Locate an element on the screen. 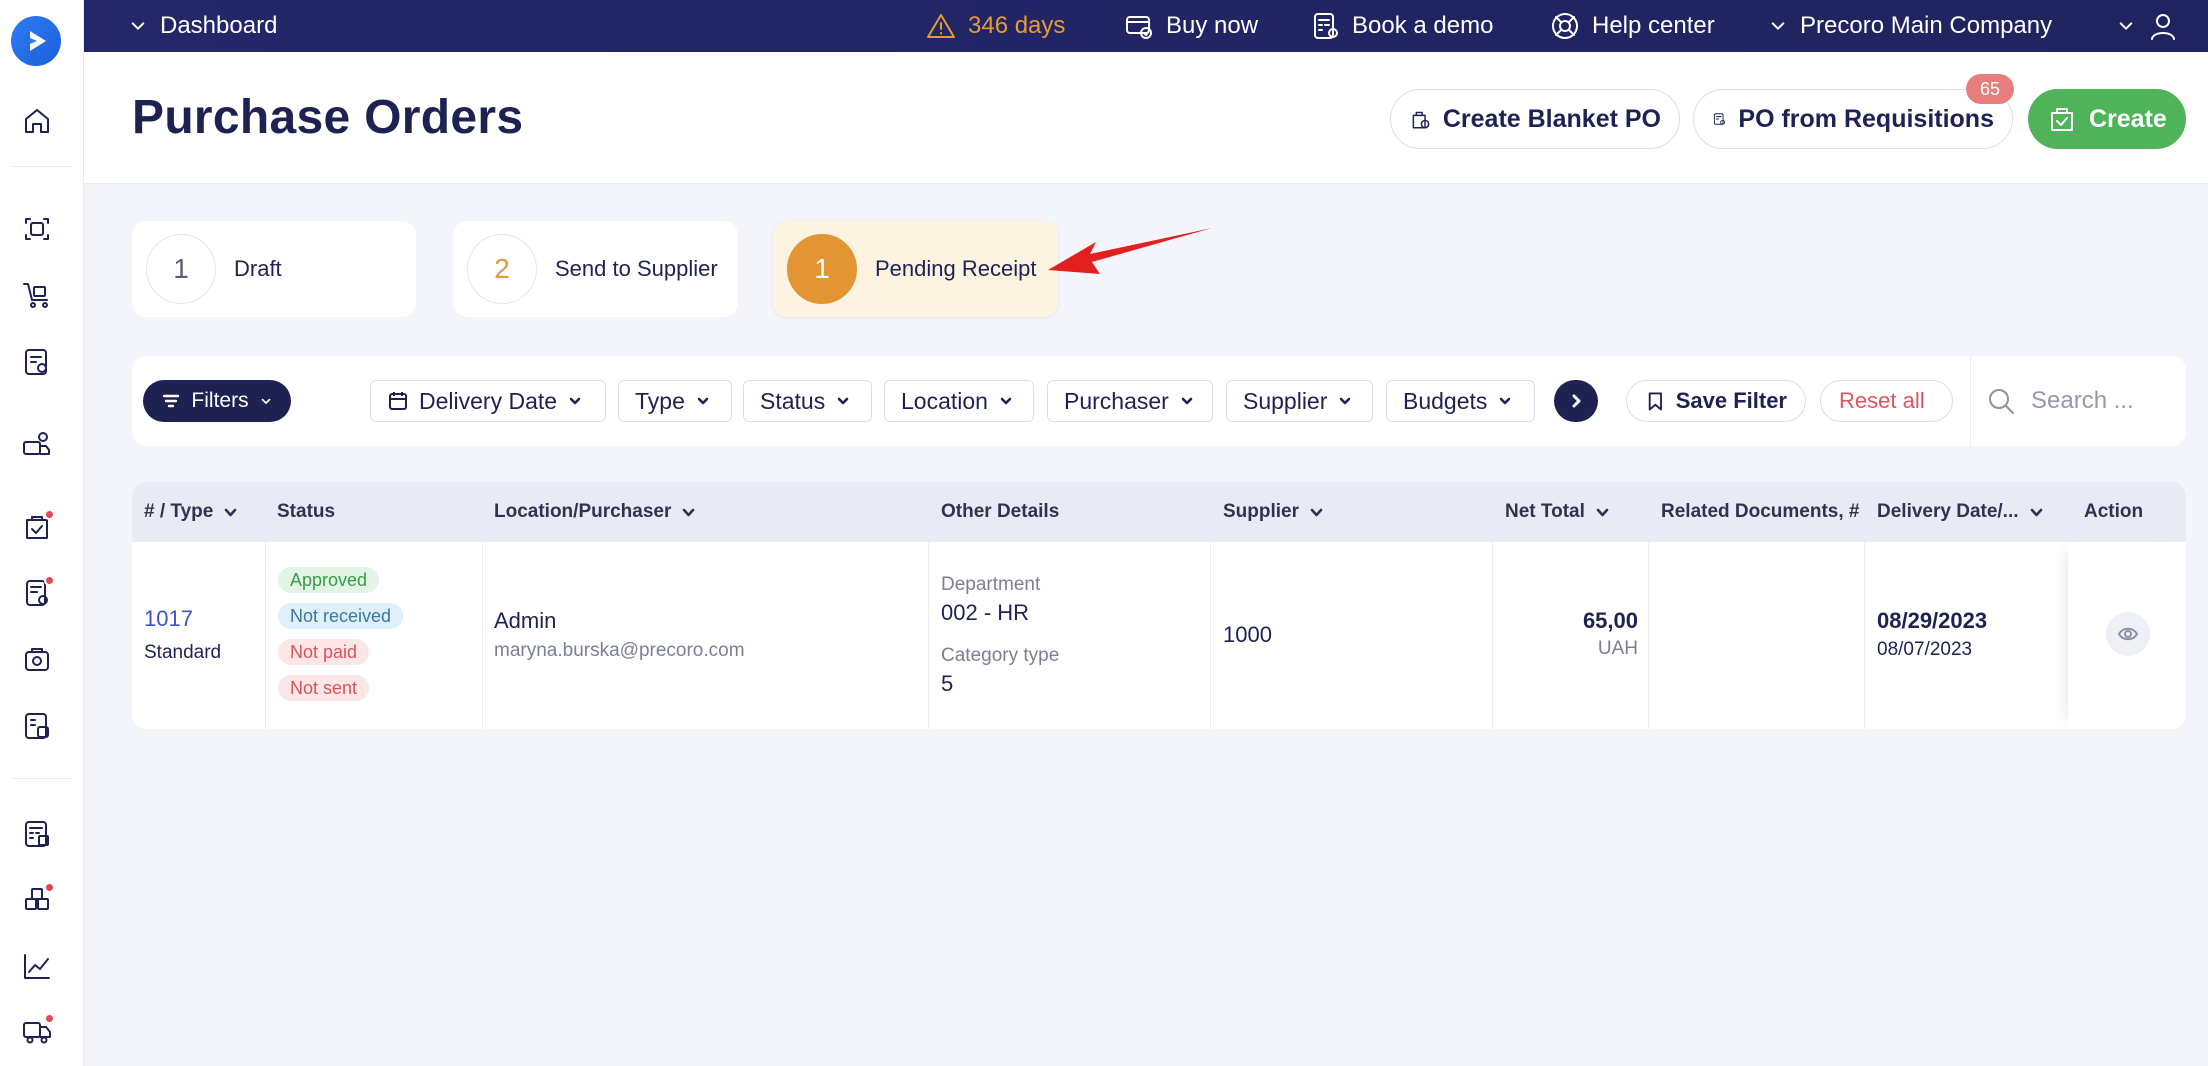  save-filter-button: Save Filter is located at coordinates (1716, 401).